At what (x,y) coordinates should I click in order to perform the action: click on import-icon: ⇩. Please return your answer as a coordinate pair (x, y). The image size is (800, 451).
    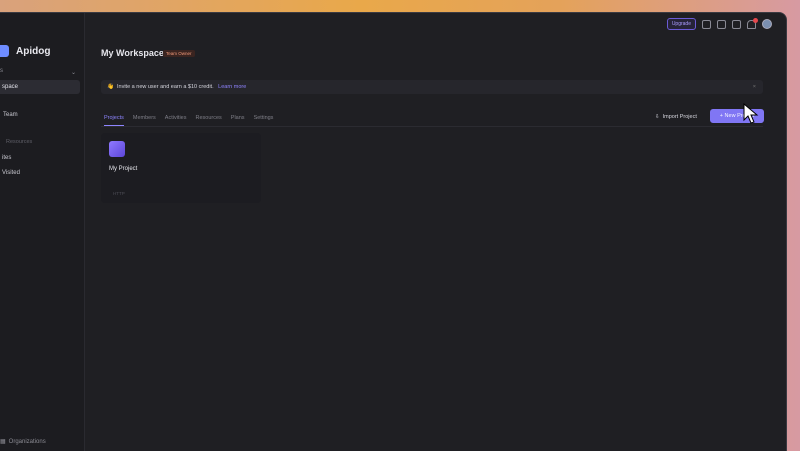
    Looking at the image, I should click on (657, 117).